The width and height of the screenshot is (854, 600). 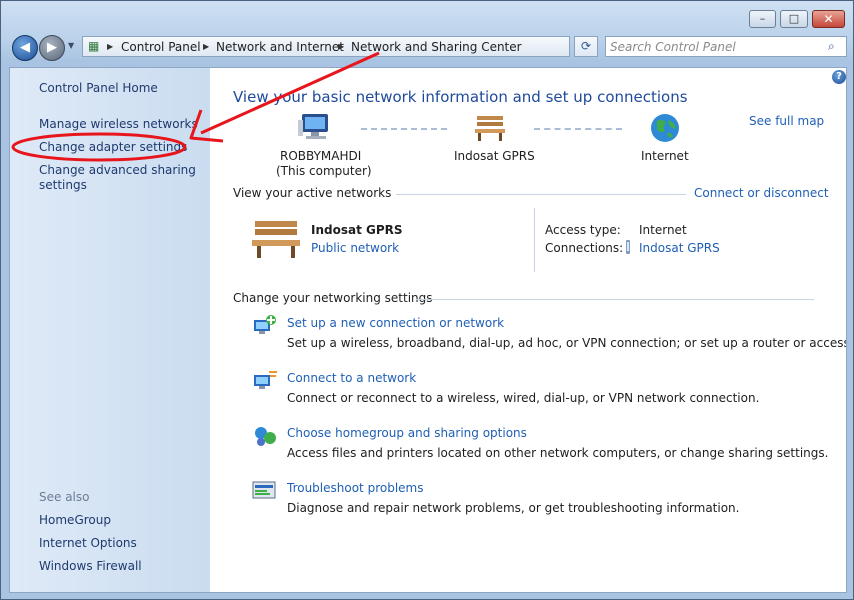 I want to click on red-annotation-overlay, so click(x=195, y=106).